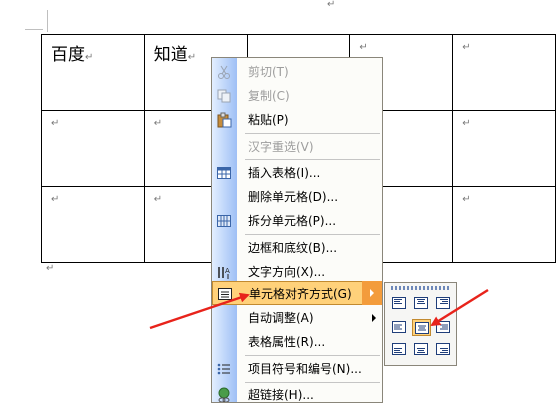 Image resolution: width=556 pixels, height=403 pixels. What do you see at coordinates (47, 21) in the screenshot?
I see `margin-corner-mark` at bounding box center [47, 21].